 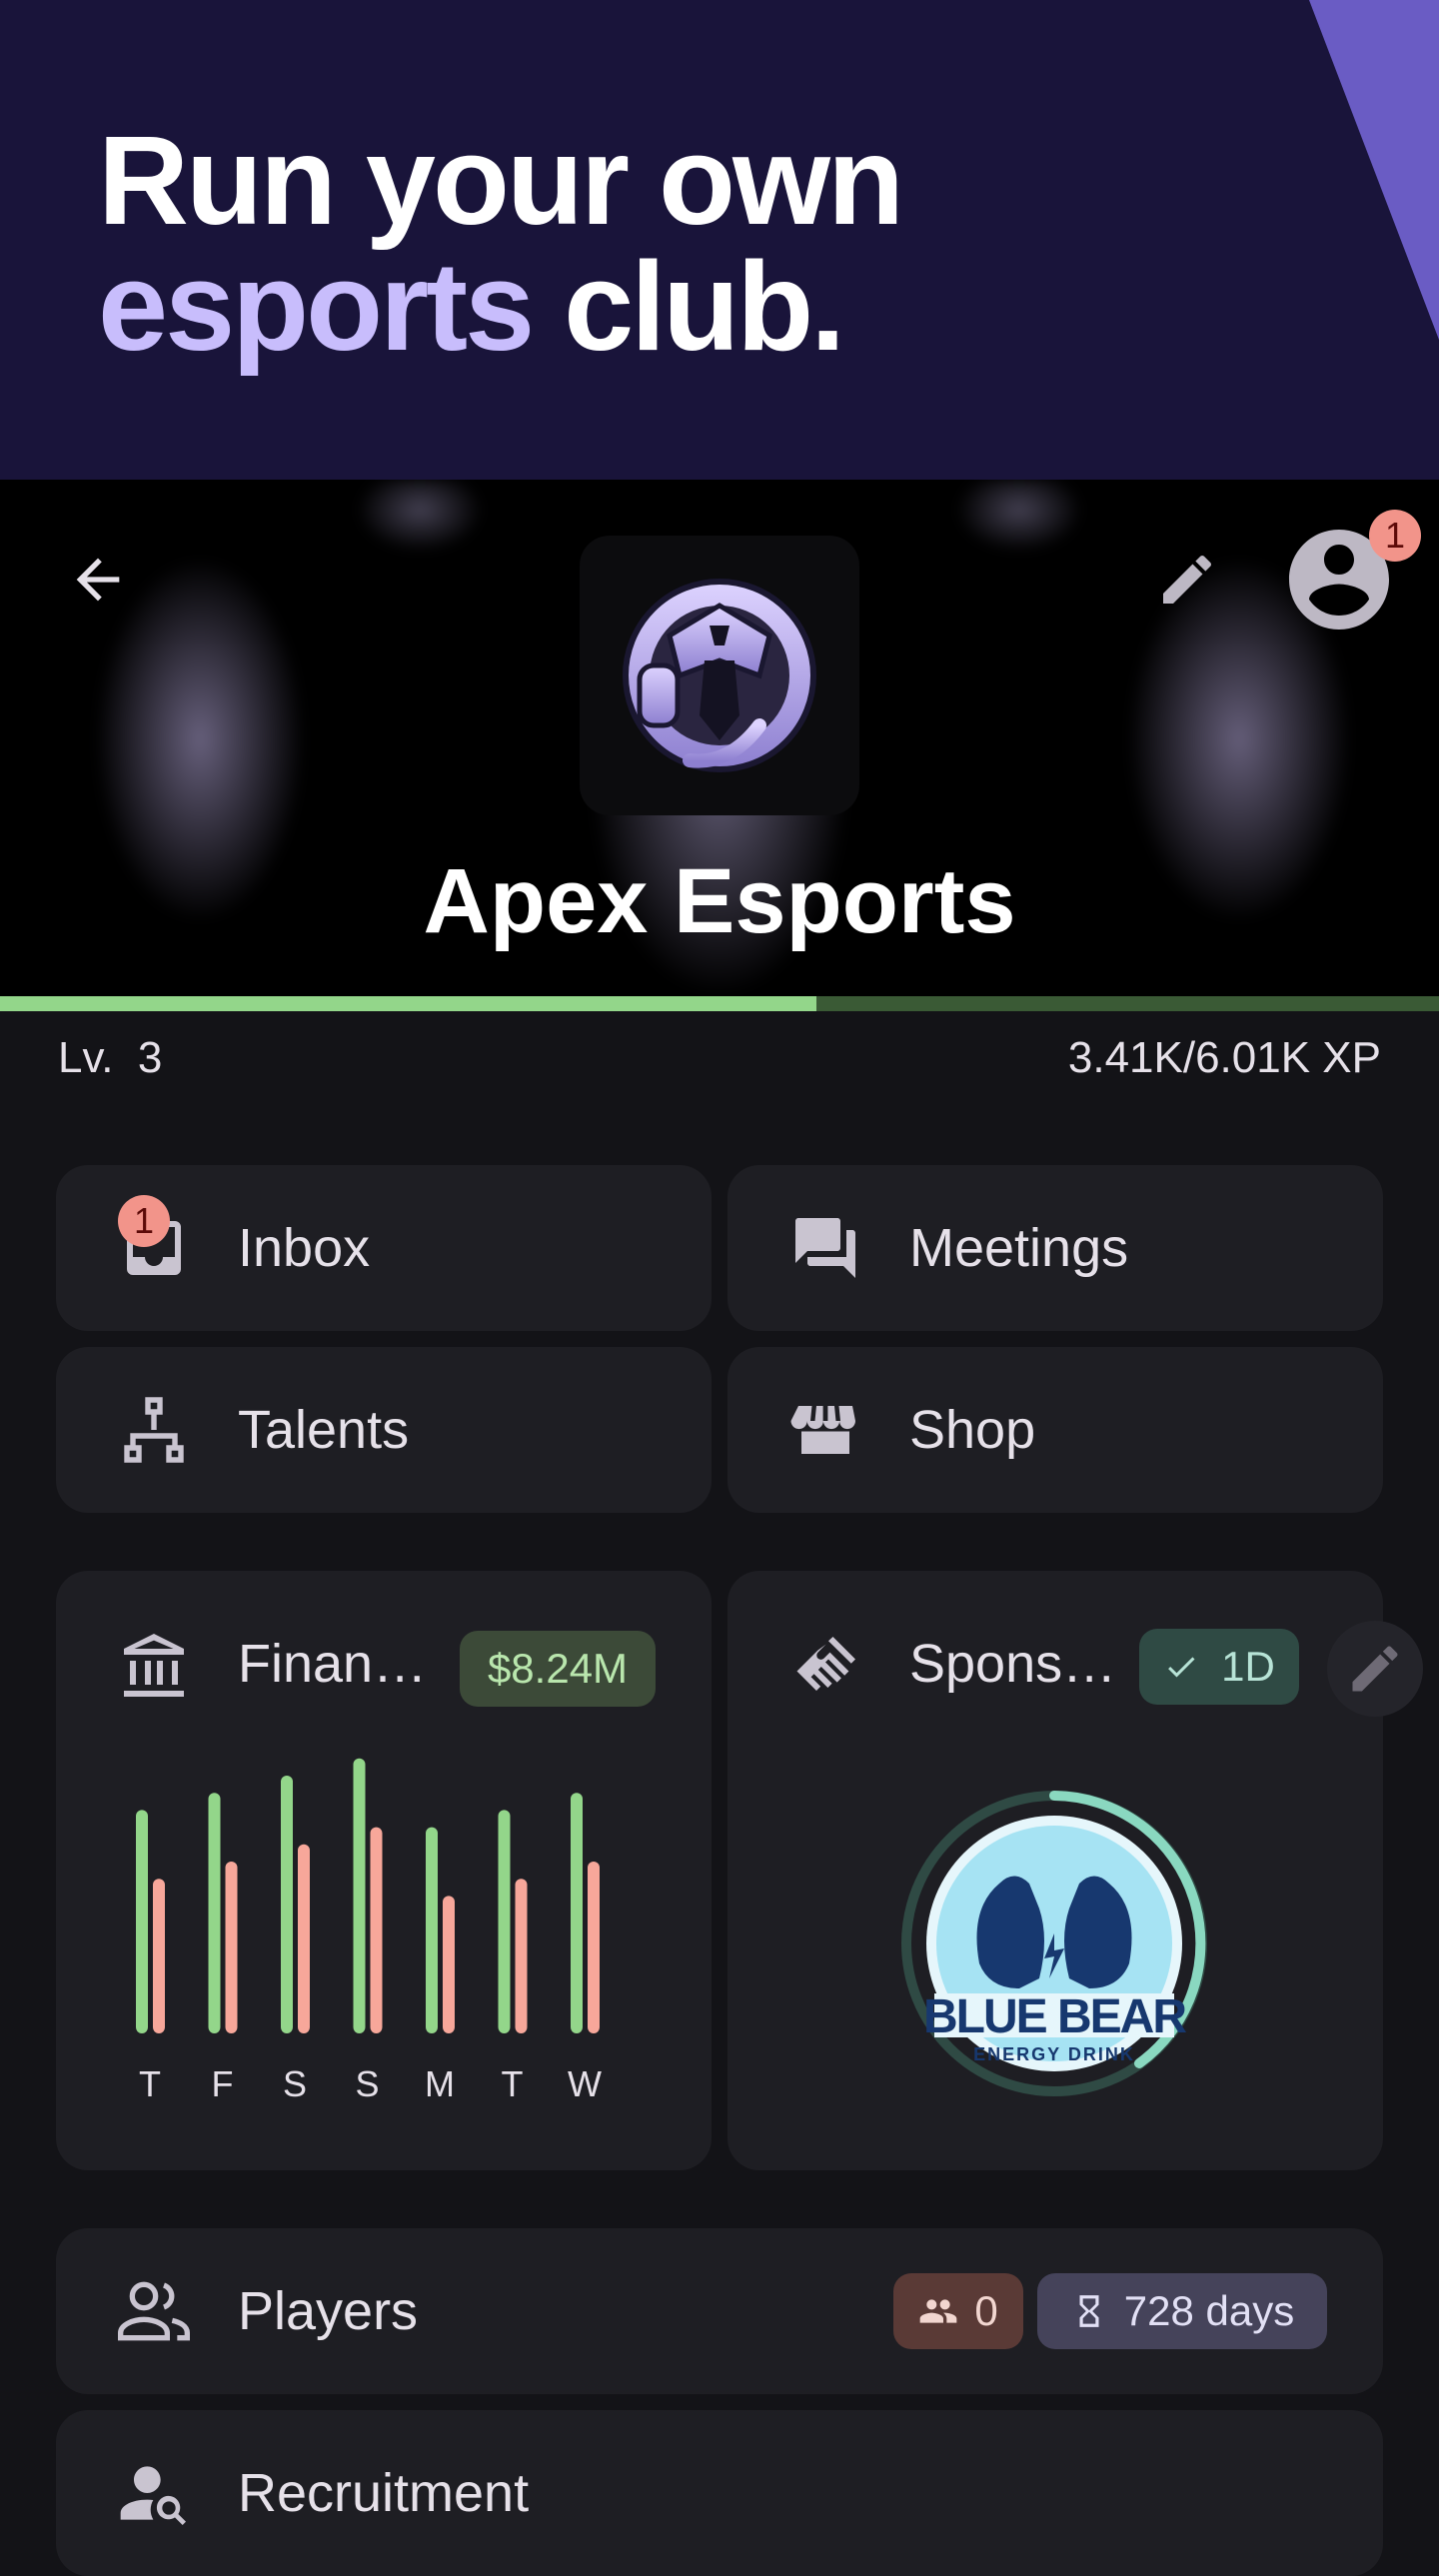 I want to click on meetings-tile: Meetings, so click(x=1055, y=1248).